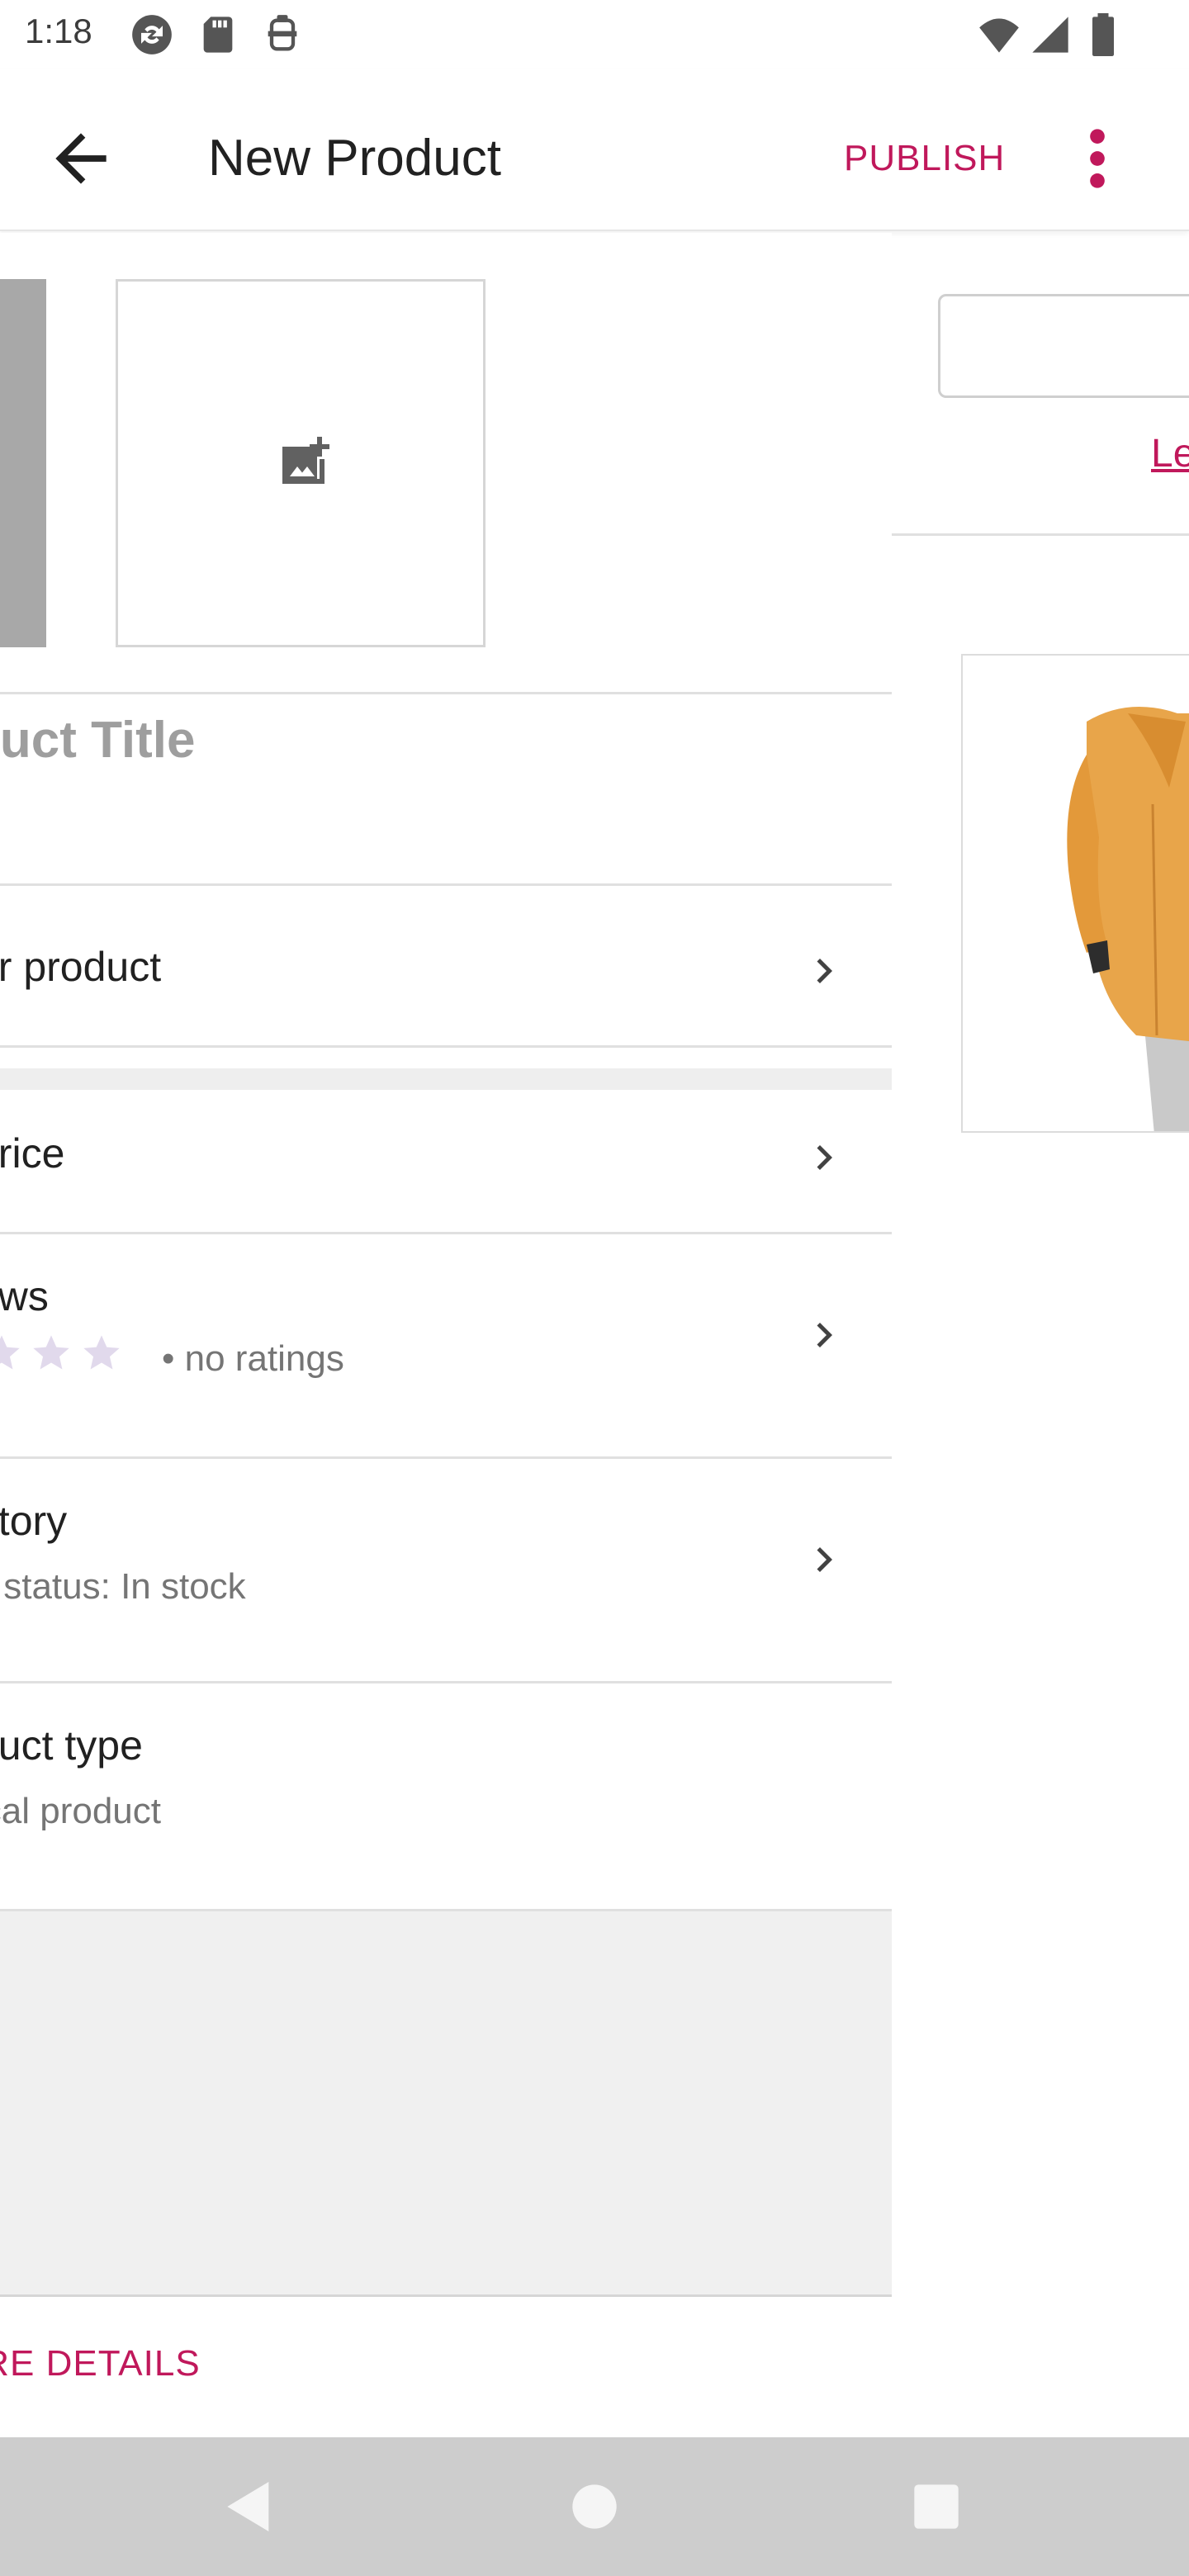 This screenshot has height=2576, width=1189. Describe the element at coordinates (71, 1745) in the screenshot. I see `product-type-label: duct type` at that location.